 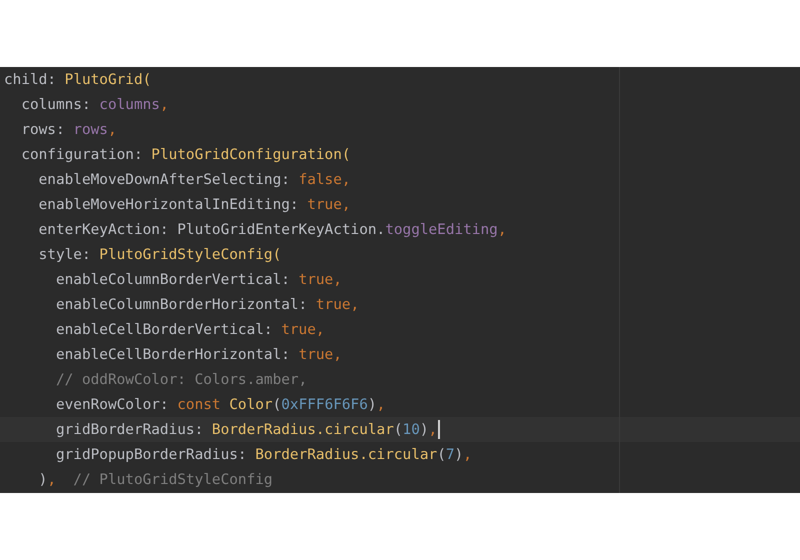 I want to click on code-line: enableMoveDownAfterSelecting: false,, so click(x=194, y=180).